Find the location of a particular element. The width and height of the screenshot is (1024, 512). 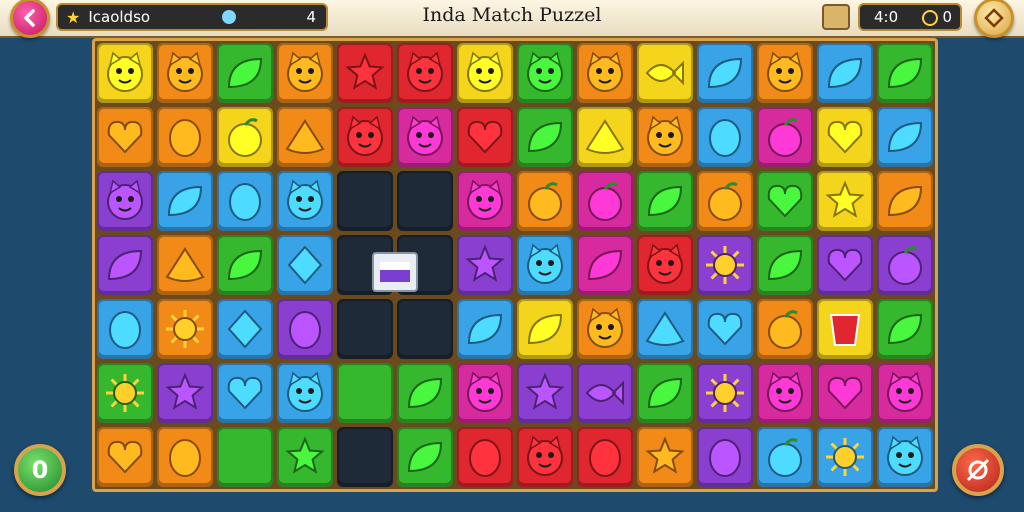

shuffle-button is located at coordinates (978, 470).